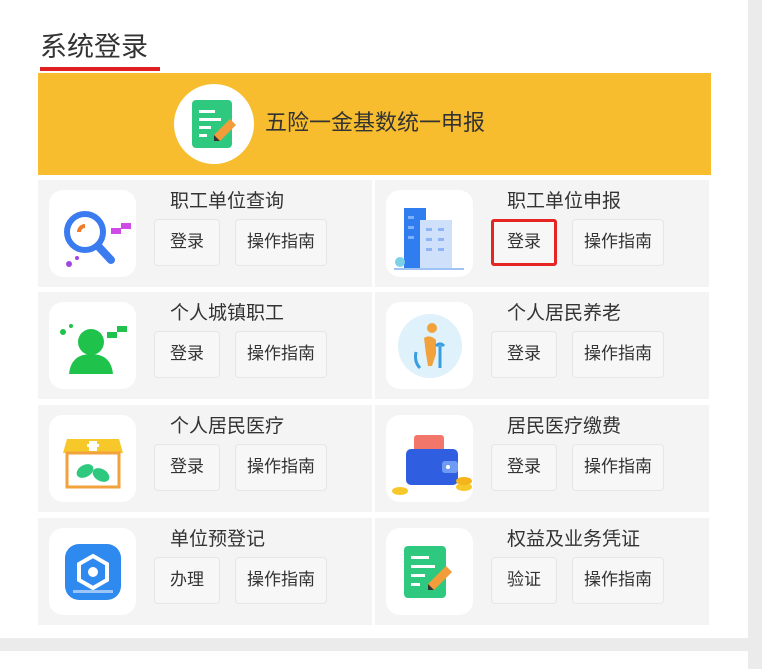 The height and width of the screenshot is (669, 762). What do you see at coordinates (374, 660) in the screenshot?
I see `next-panel-edge` at bounding box center [374, 660].